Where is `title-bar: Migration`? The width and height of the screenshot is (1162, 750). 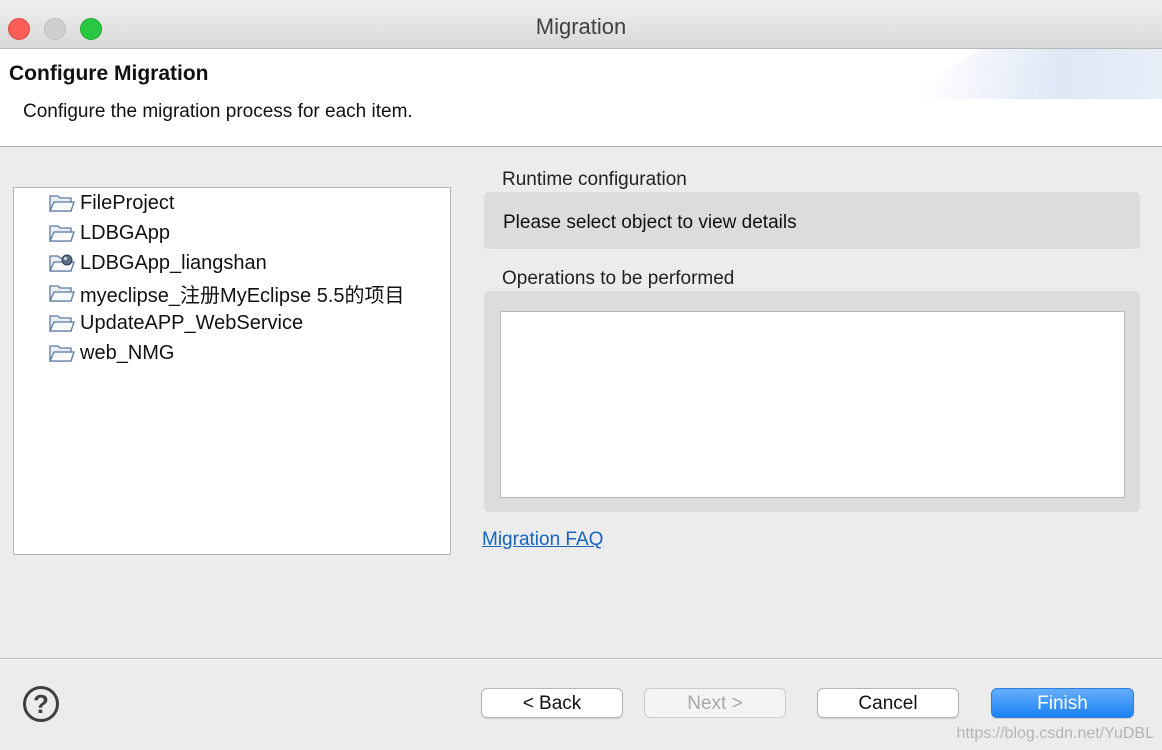
title-bar: Migration is located at coordinates (581, 28).